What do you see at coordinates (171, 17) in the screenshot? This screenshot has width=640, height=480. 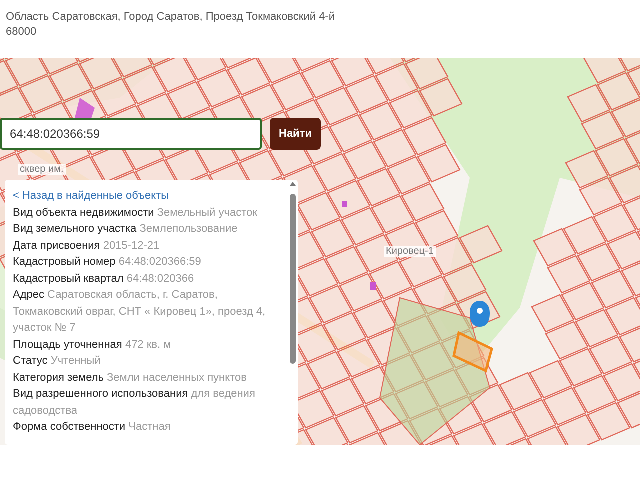 I see `address-text: Область Саратовская, Город Саратов, Проезд Токмаковский 4-й` at bounding box center [171, 17].